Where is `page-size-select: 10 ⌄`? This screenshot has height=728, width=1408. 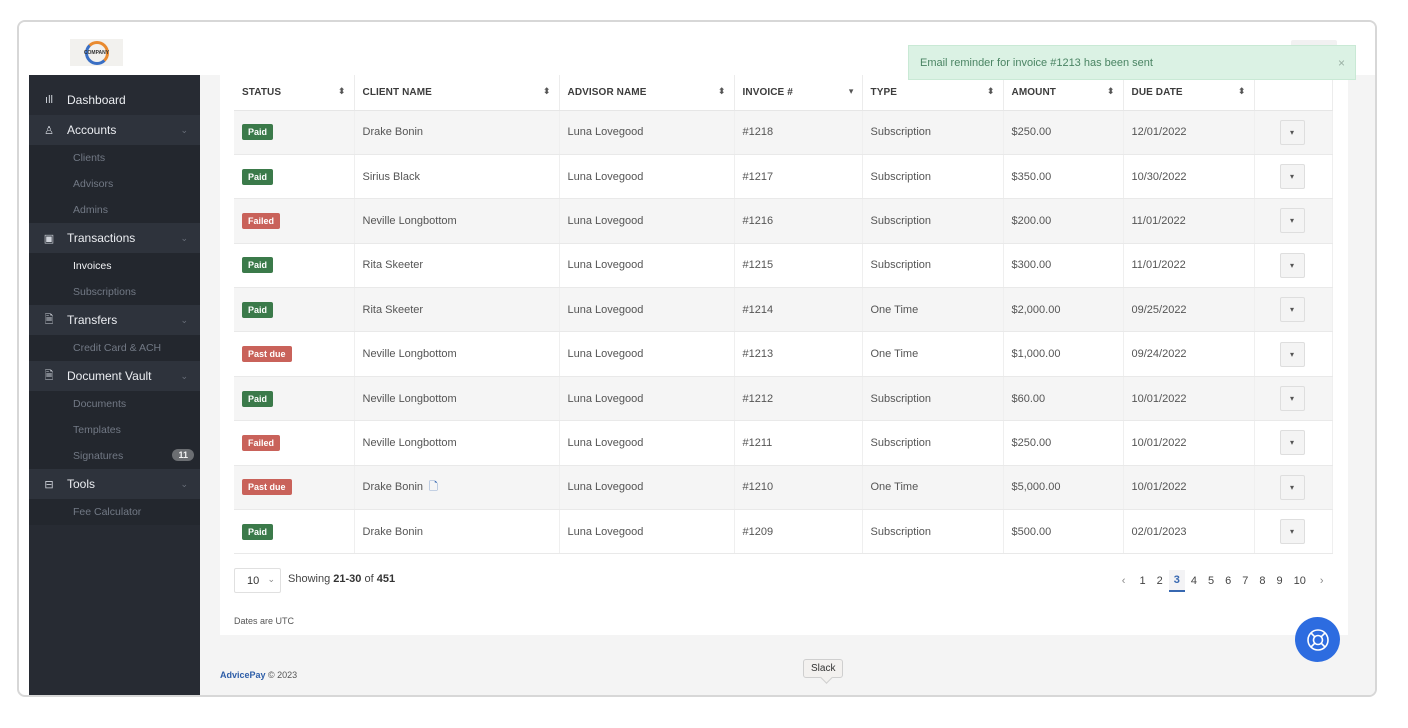 page-size-select: 10 ⌄ is located at coordinates (257, 580).